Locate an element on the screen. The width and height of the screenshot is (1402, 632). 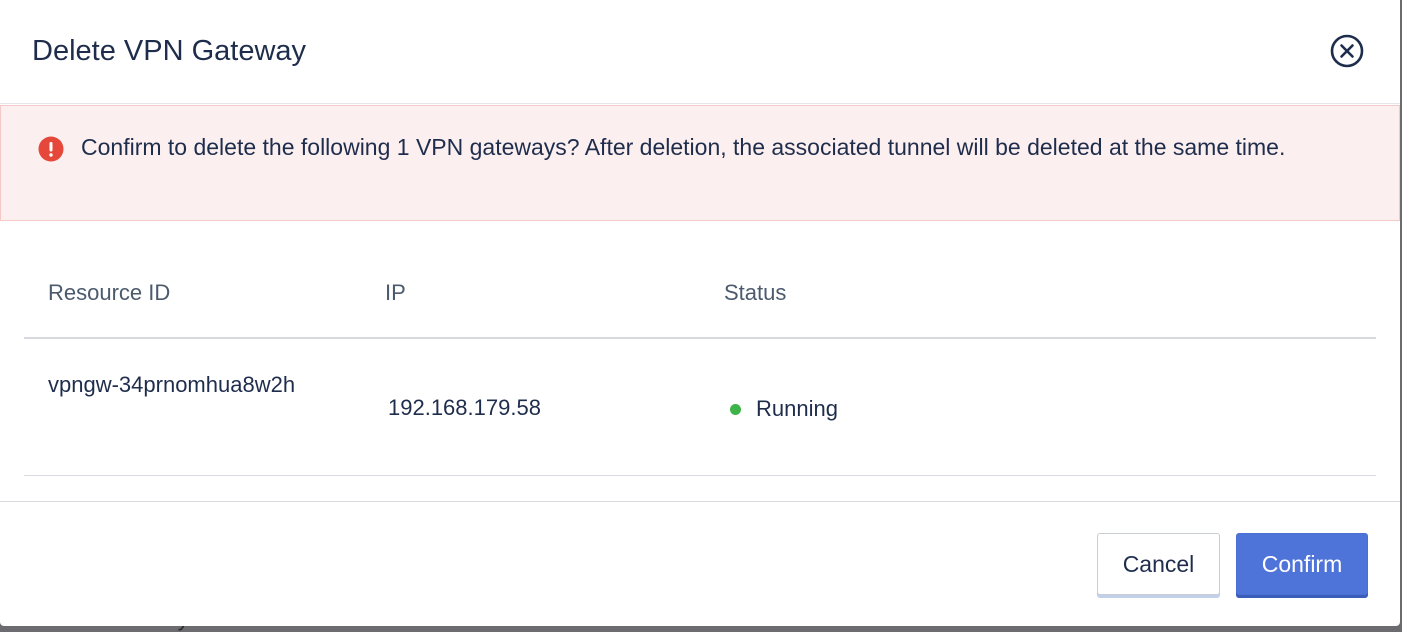
table-header: Resource ID IP Status is located at coordinates (700, 294).